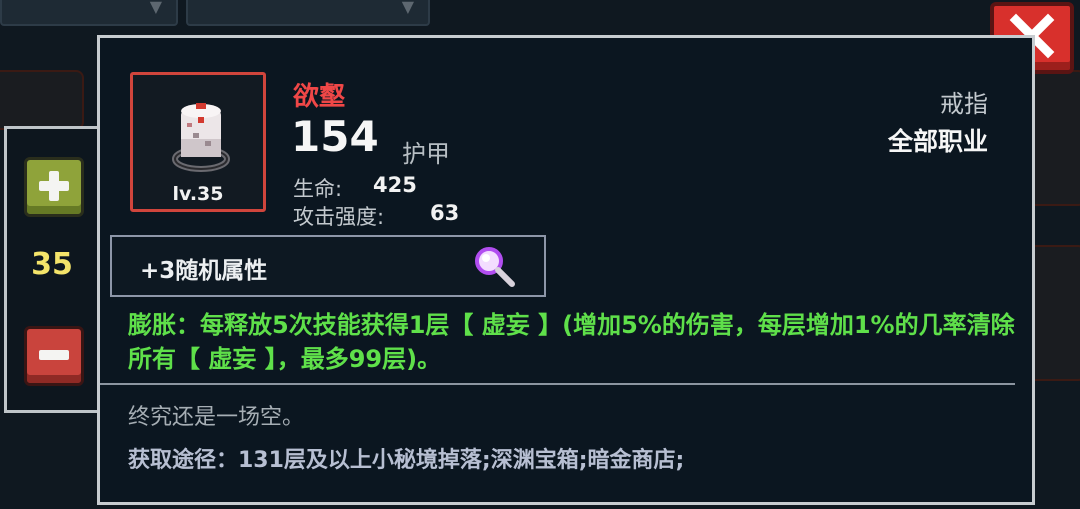  Describe the element at coordinates (216, 417) in the screenshot. I see `item-flavor-text: 终究还是一场空。` at that location.